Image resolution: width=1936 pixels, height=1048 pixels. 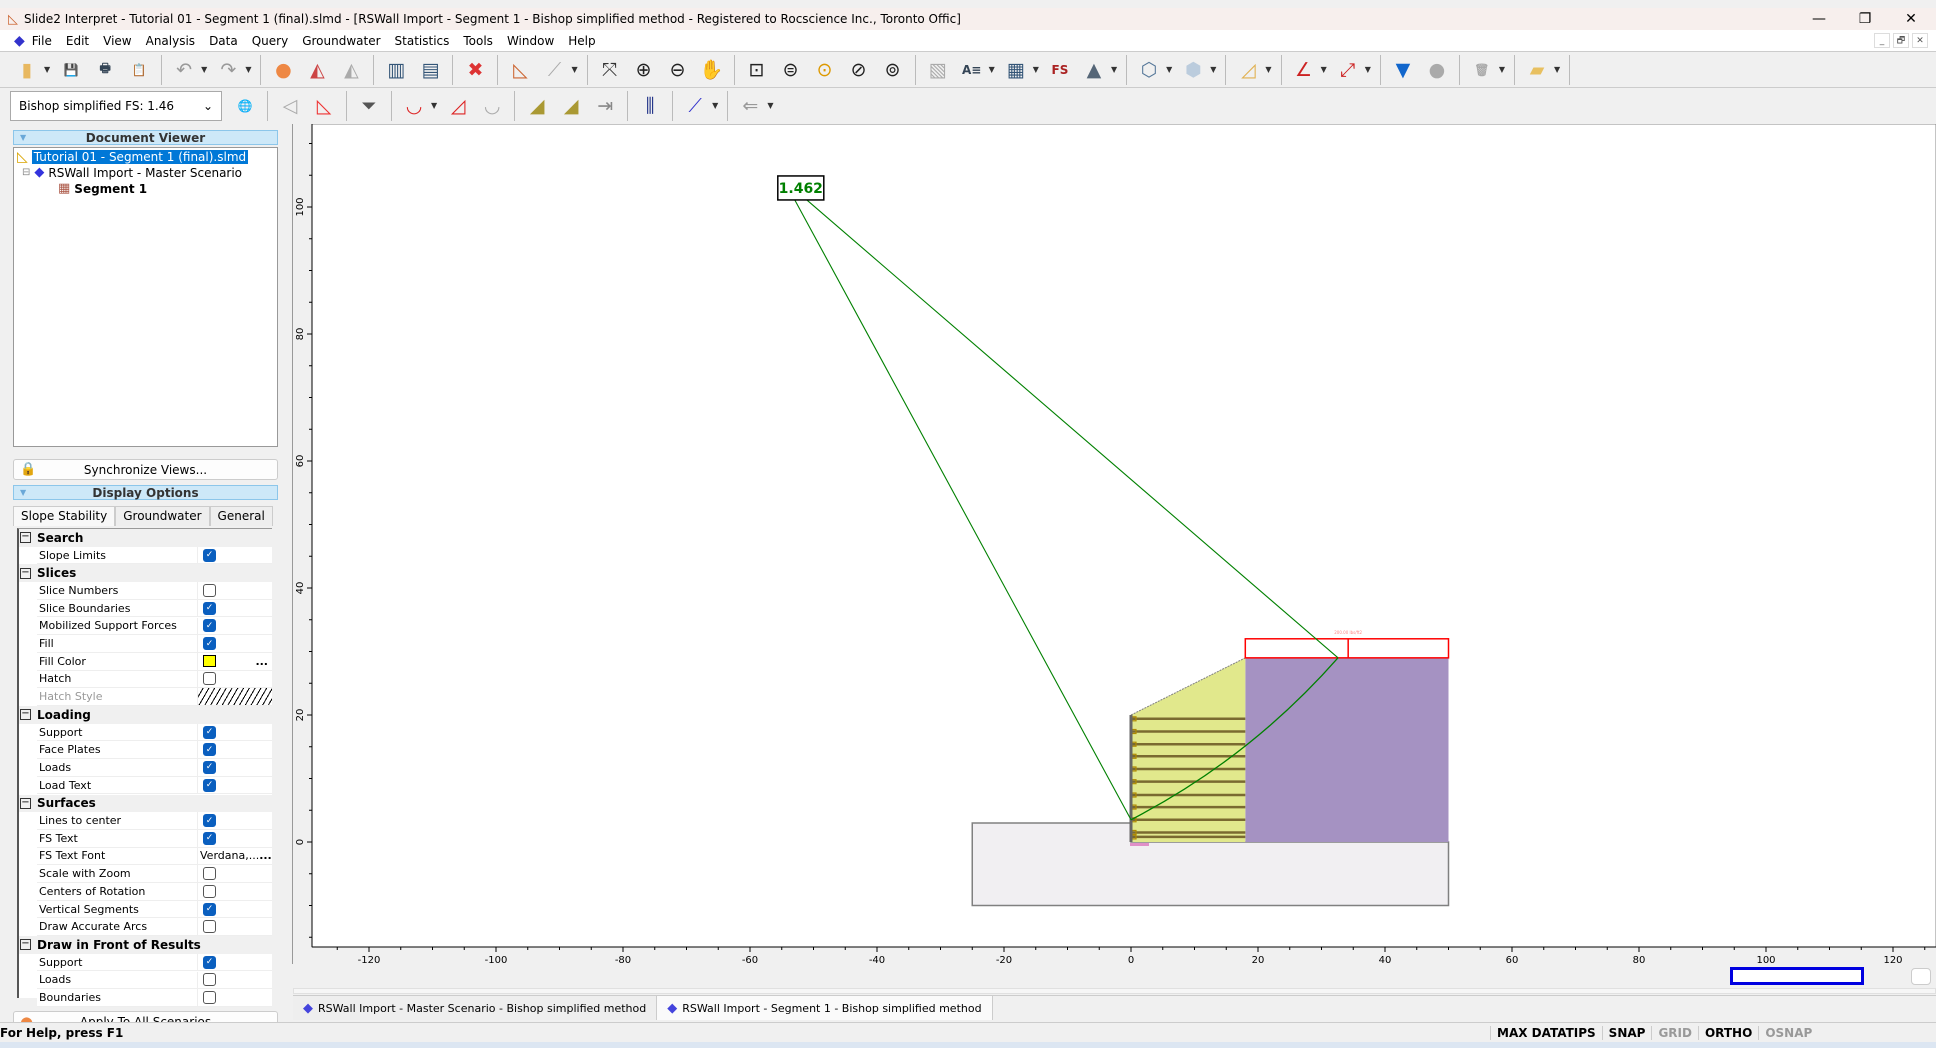 I want to click on tab-groundwater: Groundwater, so click(x=162, y=516).